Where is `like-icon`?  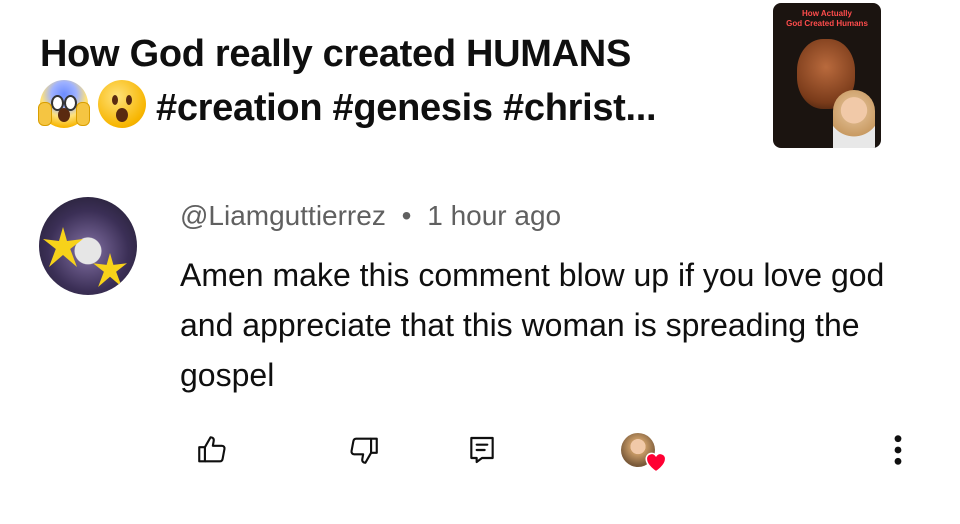 like-icon is located at coordinates (212, 449).